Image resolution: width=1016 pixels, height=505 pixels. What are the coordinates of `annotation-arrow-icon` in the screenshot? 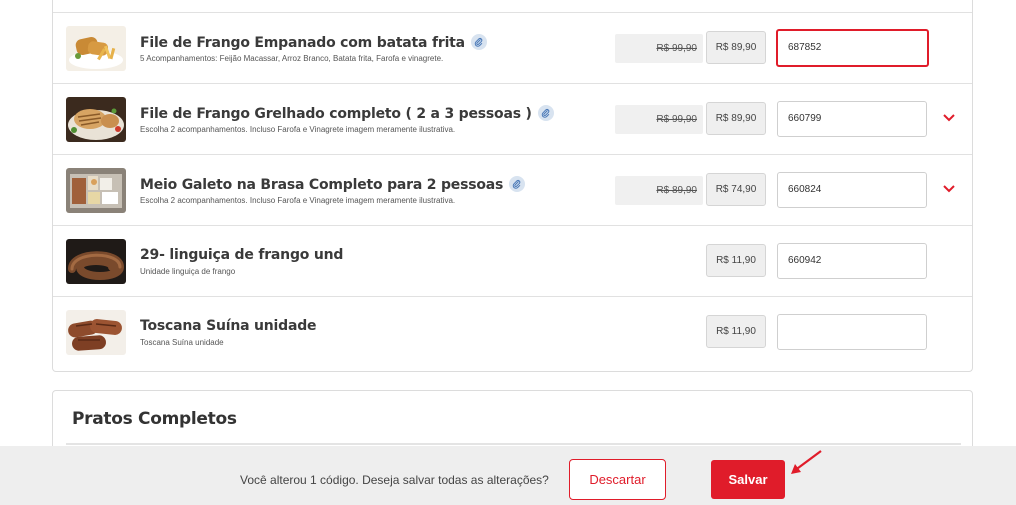 It's located at (806, 462).